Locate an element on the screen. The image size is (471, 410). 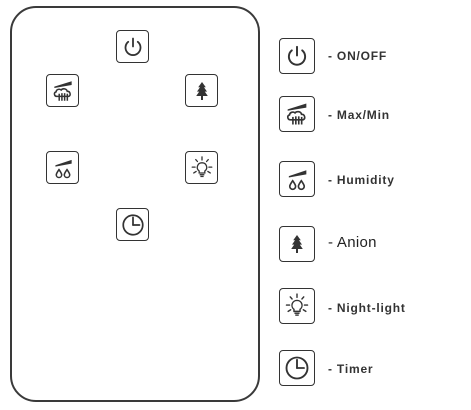
timer-button is located at coordinates (132, 224).